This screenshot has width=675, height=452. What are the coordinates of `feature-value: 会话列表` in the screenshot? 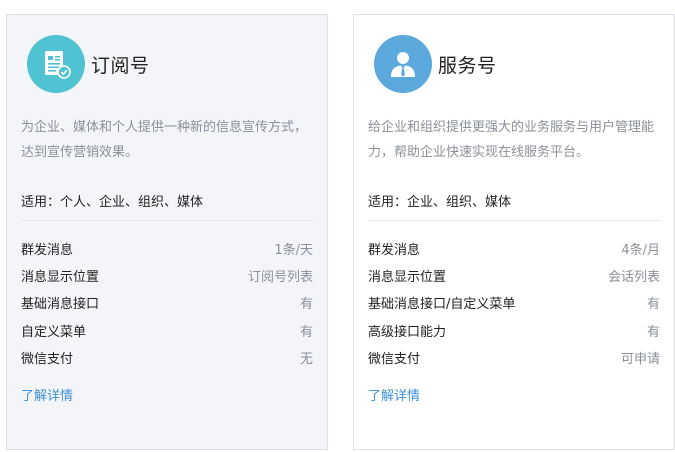 It's located at (633, 278).